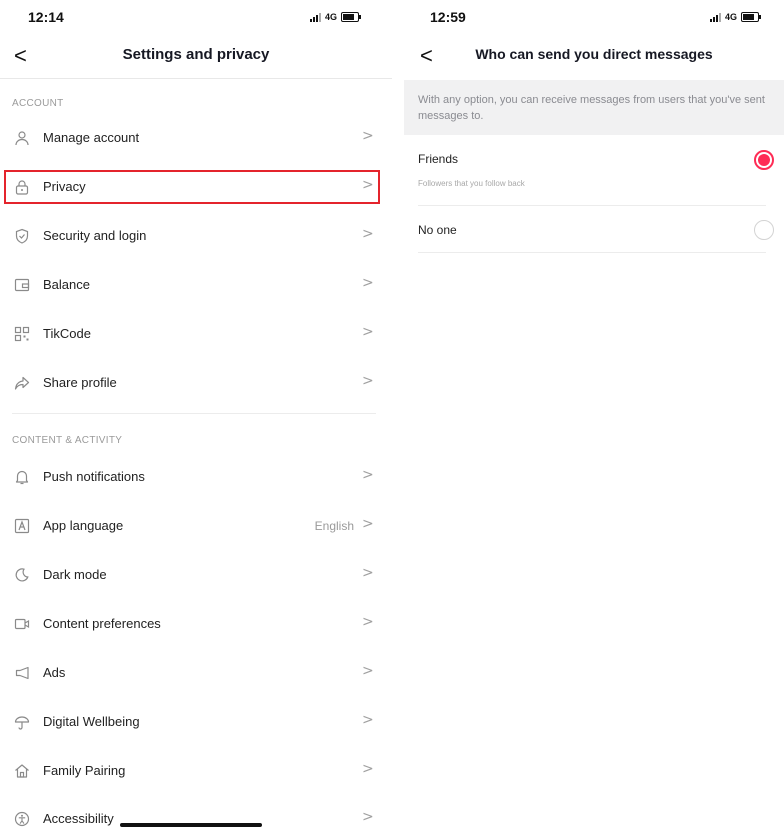 The width and height of the screenshot is (784, 828). I want to click on video-icon, so click(22, 624).